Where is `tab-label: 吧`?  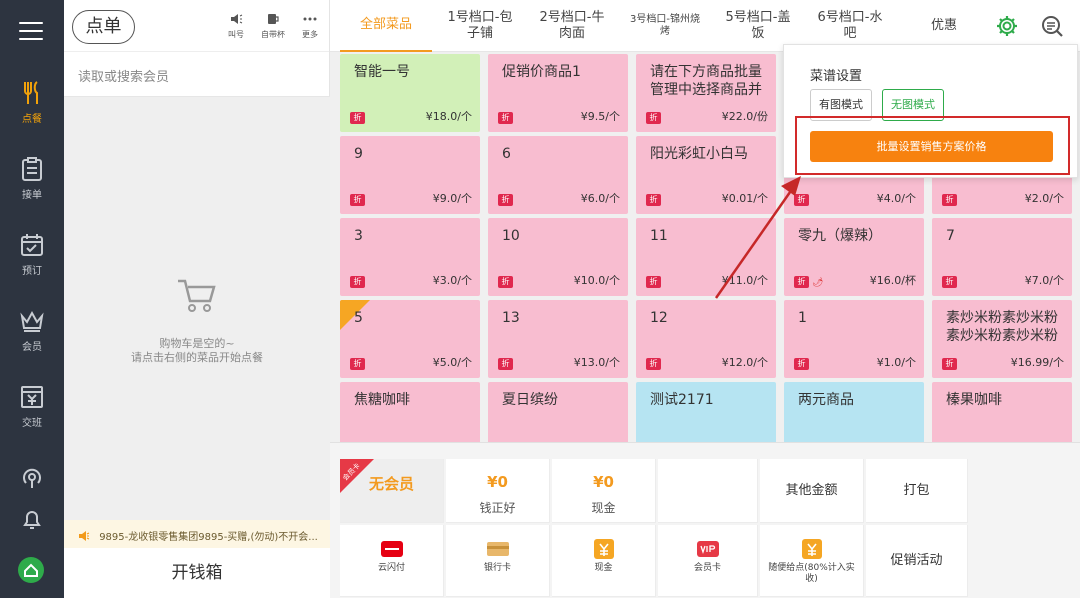
tab-label: 吧 is located at coordinates (850, 33).